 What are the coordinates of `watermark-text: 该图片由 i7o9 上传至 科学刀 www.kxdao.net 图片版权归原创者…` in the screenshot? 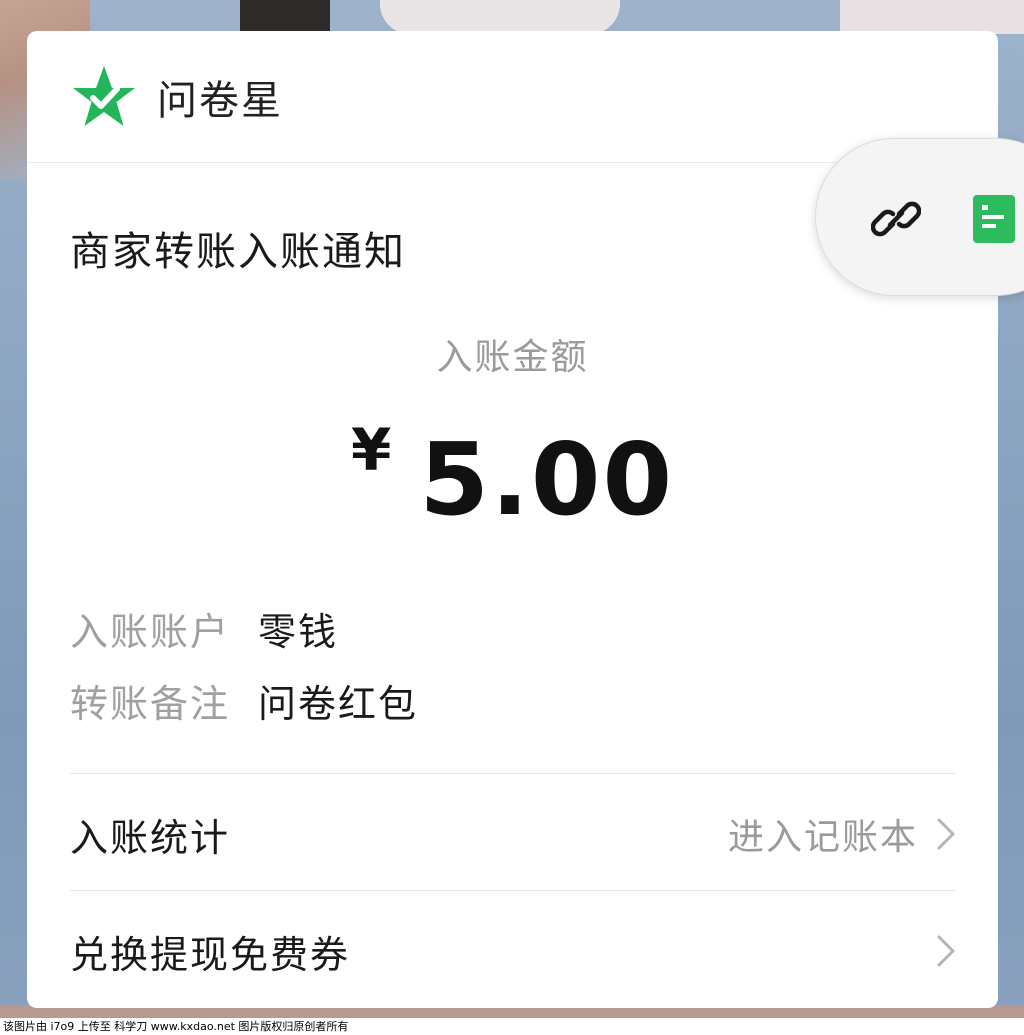 It's located at (512, 1026).